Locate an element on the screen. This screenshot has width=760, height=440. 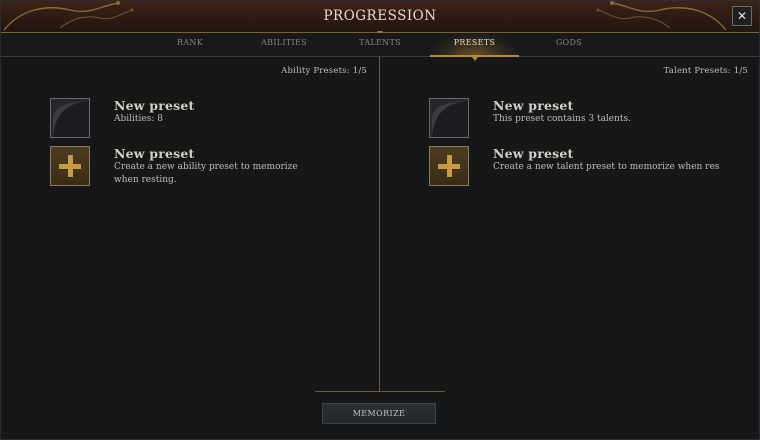
preset-description: This preset contains 3 talents. is located at coordinates (562, 119).